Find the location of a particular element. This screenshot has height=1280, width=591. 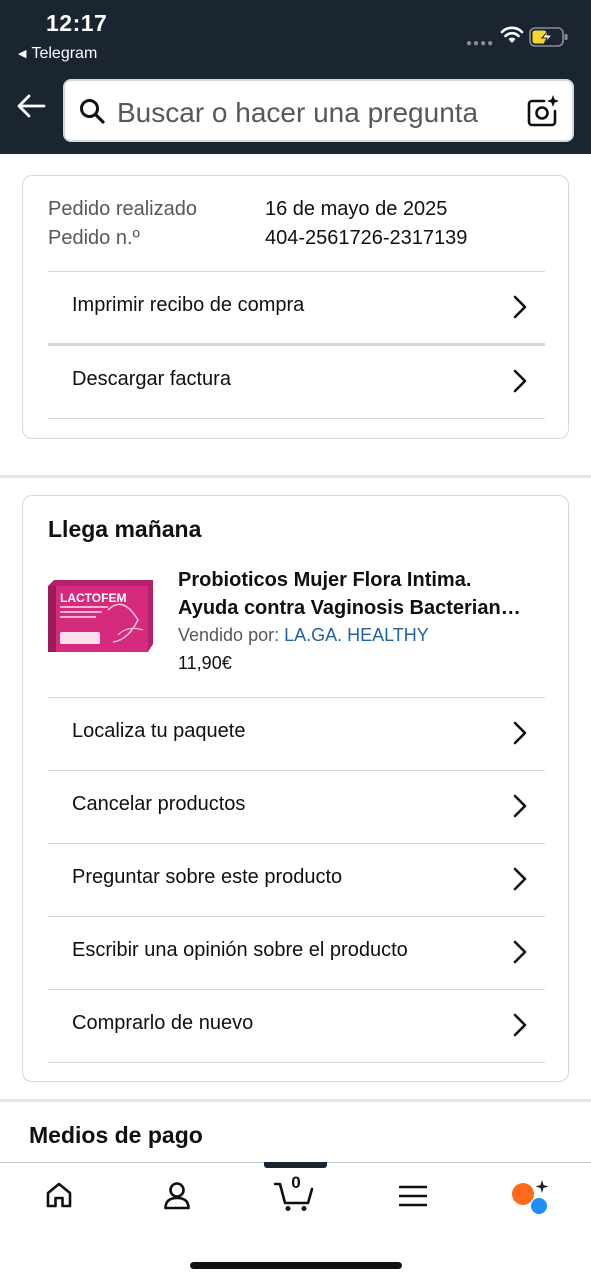

cart-count: 0 is located at coordinates (296, 1182).